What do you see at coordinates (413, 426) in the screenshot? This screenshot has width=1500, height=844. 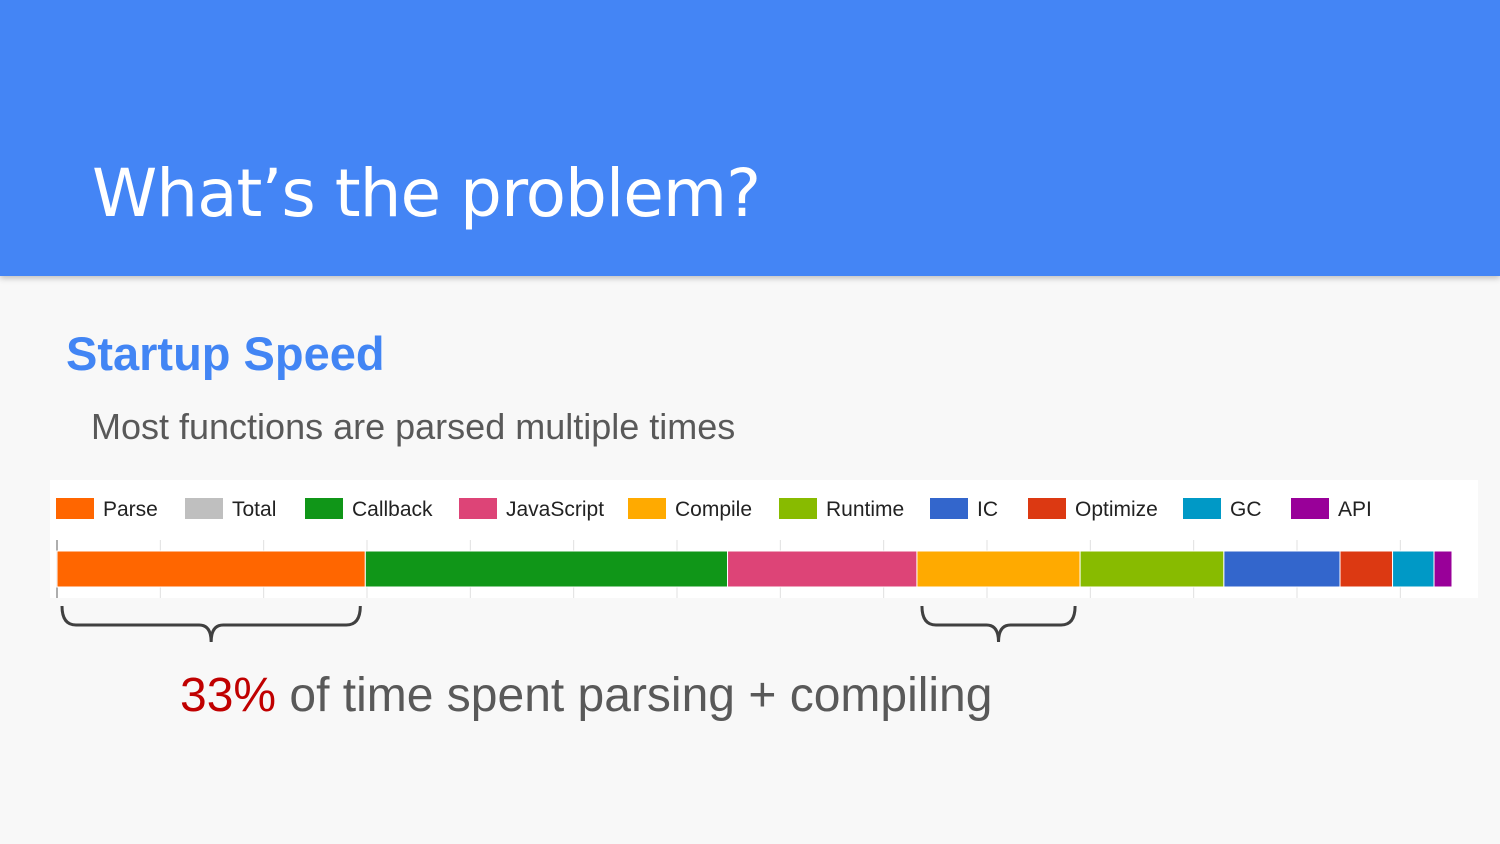 I see `body-text: Most functions are parsed multiple times` at bounding box center [413, 426].